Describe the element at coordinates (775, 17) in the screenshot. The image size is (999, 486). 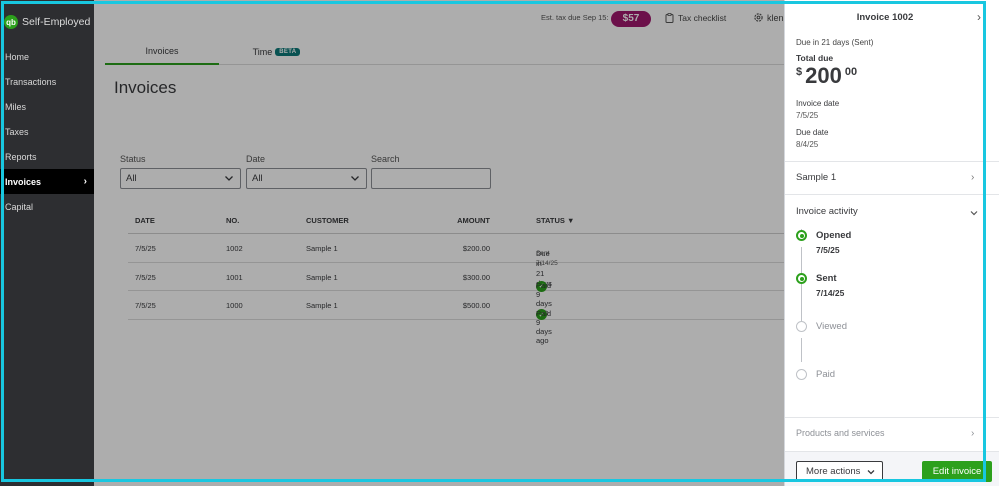
I see `user-name: klen` at that location.